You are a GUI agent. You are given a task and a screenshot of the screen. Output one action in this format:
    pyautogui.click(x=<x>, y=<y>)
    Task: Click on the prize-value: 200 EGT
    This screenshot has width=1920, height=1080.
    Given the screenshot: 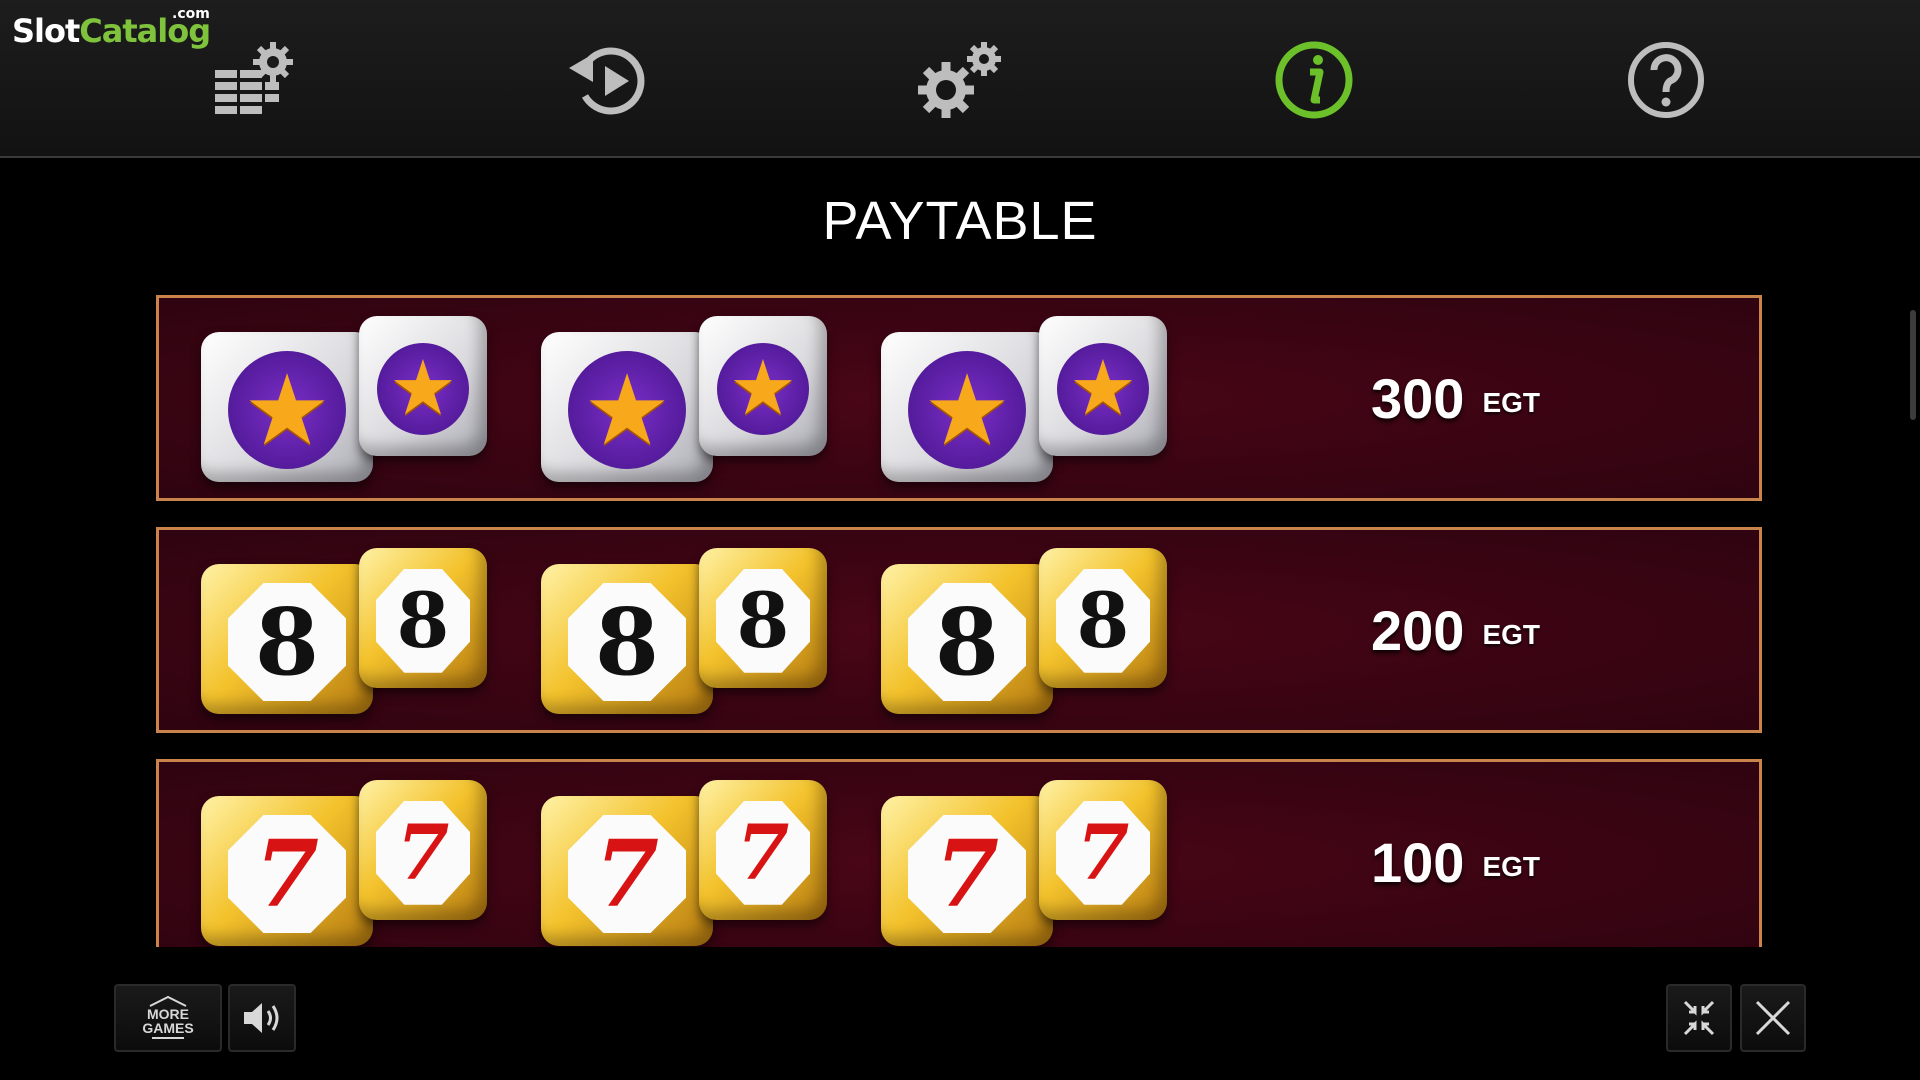 What is the action you would take?
    pyautogui.click(x=1455, y=630)
    